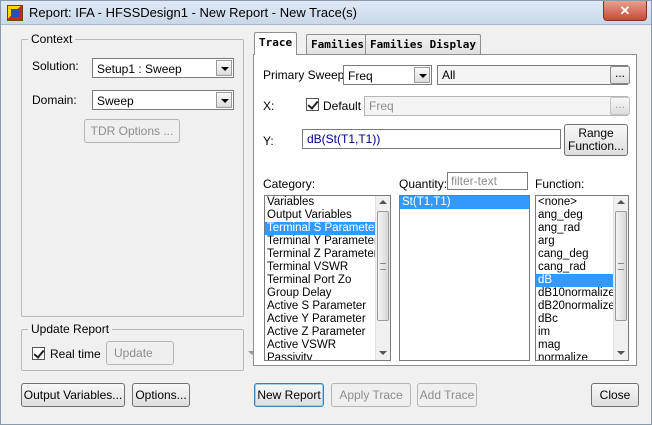 The height and width of the screenshot is (425, 652). I want to click on quantity-filter-input: filter-text, so click(487, 181).